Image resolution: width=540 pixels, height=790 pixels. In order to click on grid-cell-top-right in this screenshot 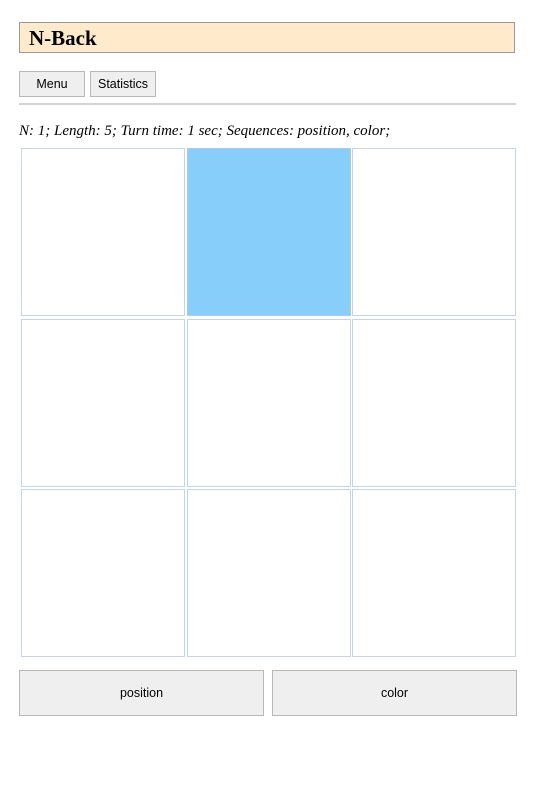, I will do `click(434, 232)`.